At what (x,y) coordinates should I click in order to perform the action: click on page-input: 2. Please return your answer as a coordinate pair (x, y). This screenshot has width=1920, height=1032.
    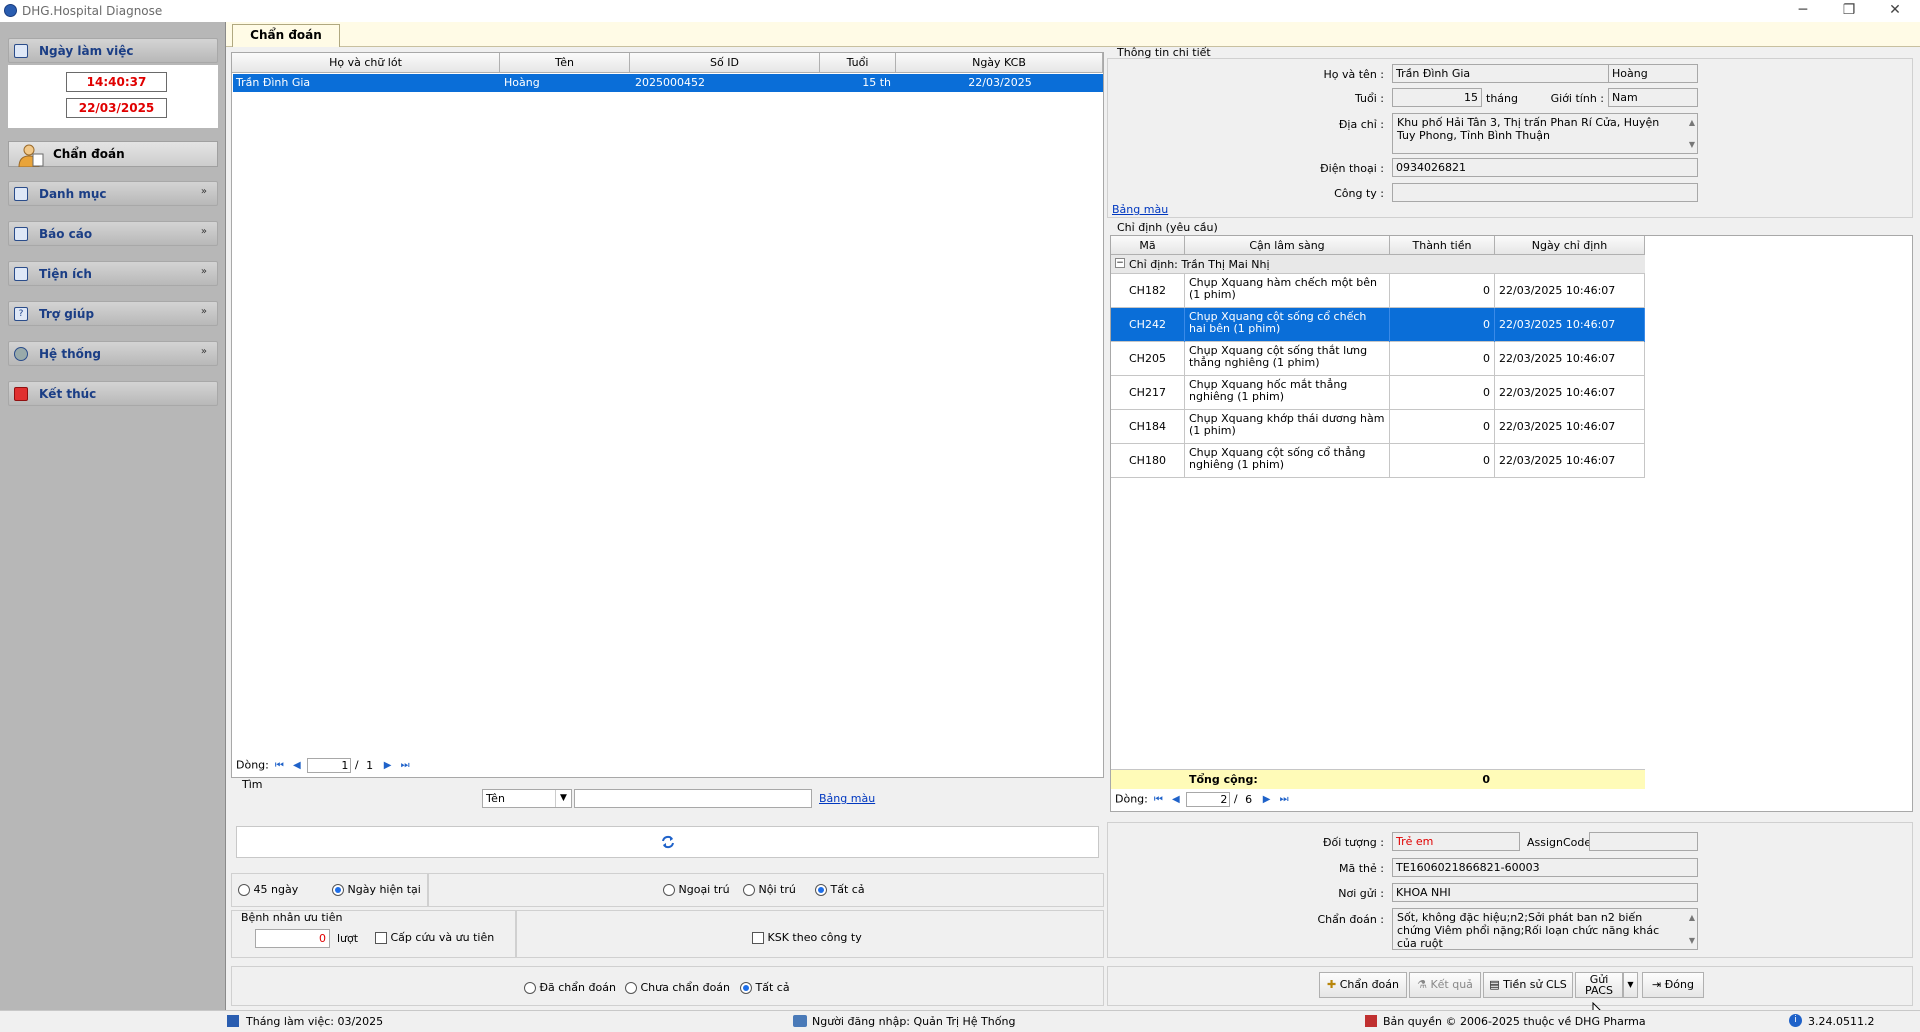
    Looking at the image, I should click on (1208, 799).